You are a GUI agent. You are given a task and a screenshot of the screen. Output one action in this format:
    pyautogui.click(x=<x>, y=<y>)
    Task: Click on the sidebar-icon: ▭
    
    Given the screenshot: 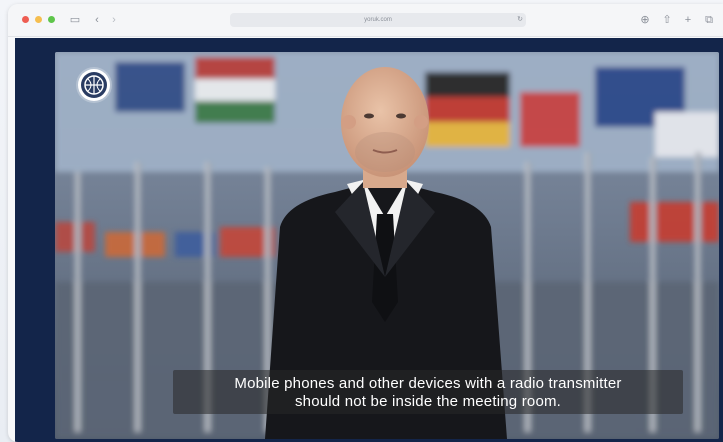 What is the action you would take?
    pyautogui.click(x=75, y=20)
    